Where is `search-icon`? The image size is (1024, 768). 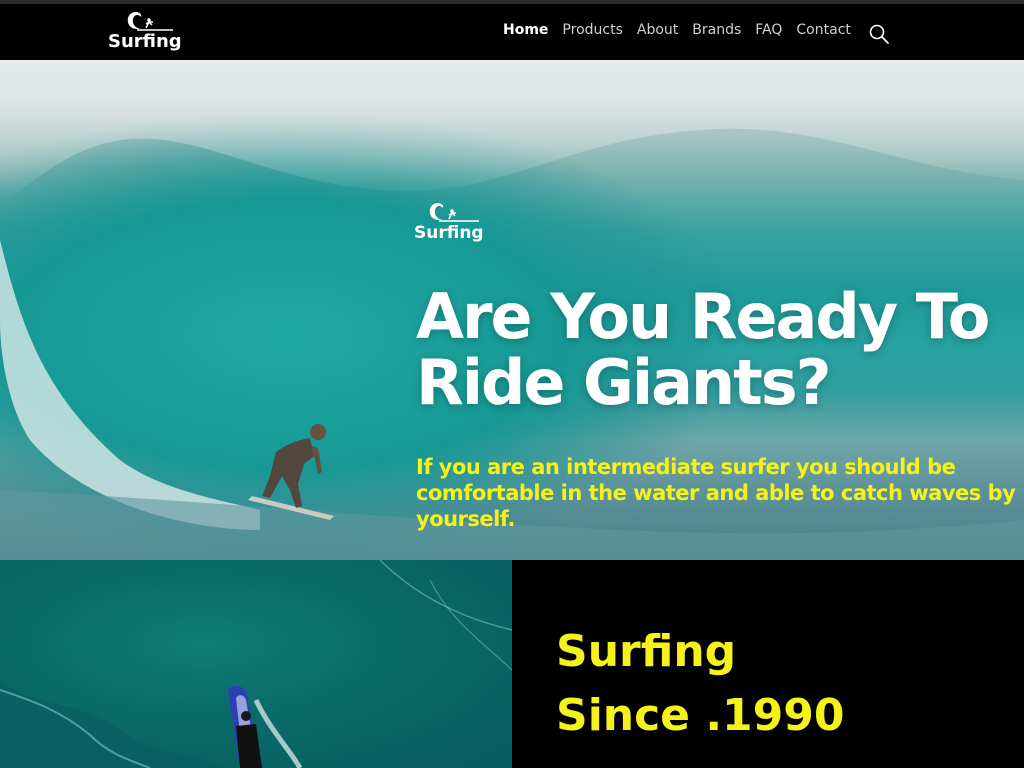
search-icon is located at coordinates (879, 34).